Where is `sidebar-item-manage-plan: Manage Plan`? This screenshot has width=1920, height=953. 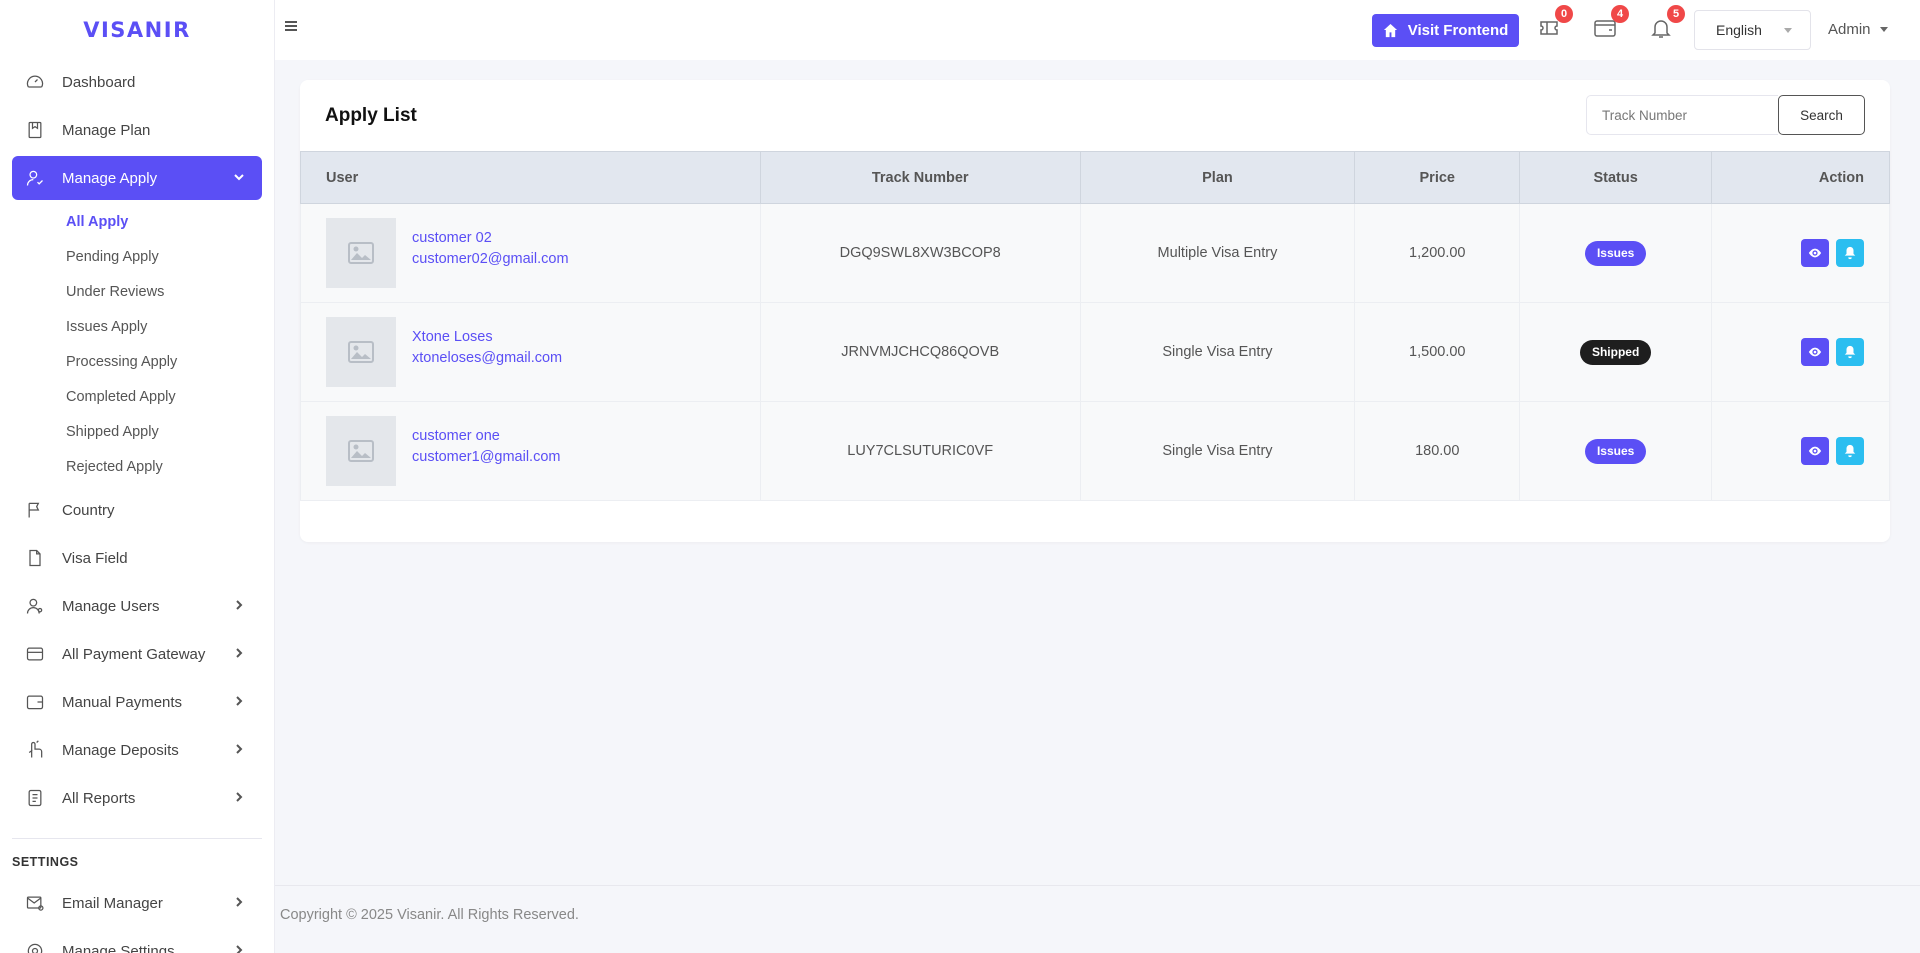
sidebar-item-manage-plan: Manage Plan is located at coordinates (137, 130).